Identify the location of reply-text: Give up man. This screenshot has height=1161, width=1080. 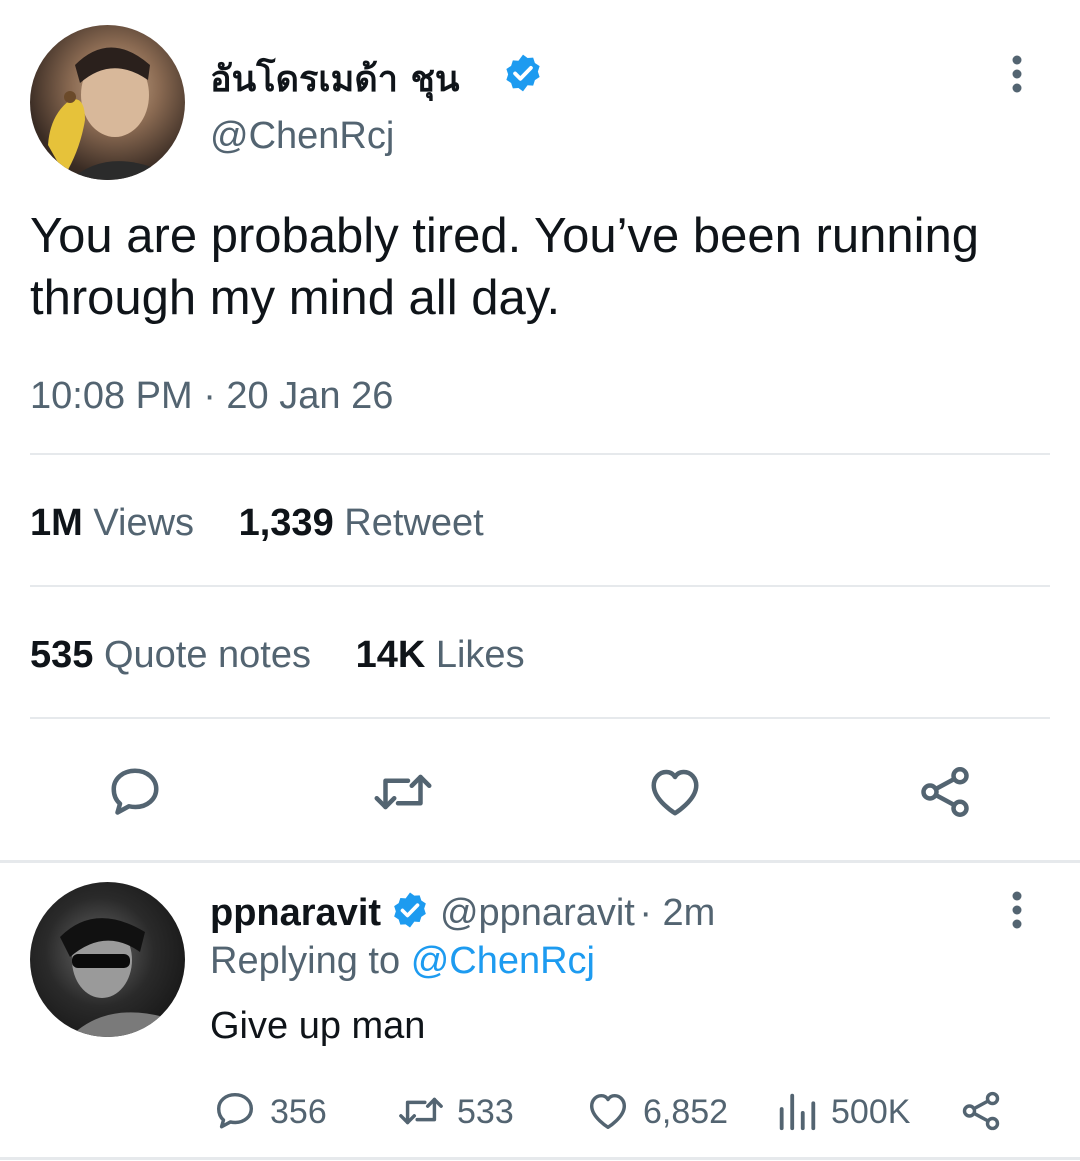
(318, 1026).